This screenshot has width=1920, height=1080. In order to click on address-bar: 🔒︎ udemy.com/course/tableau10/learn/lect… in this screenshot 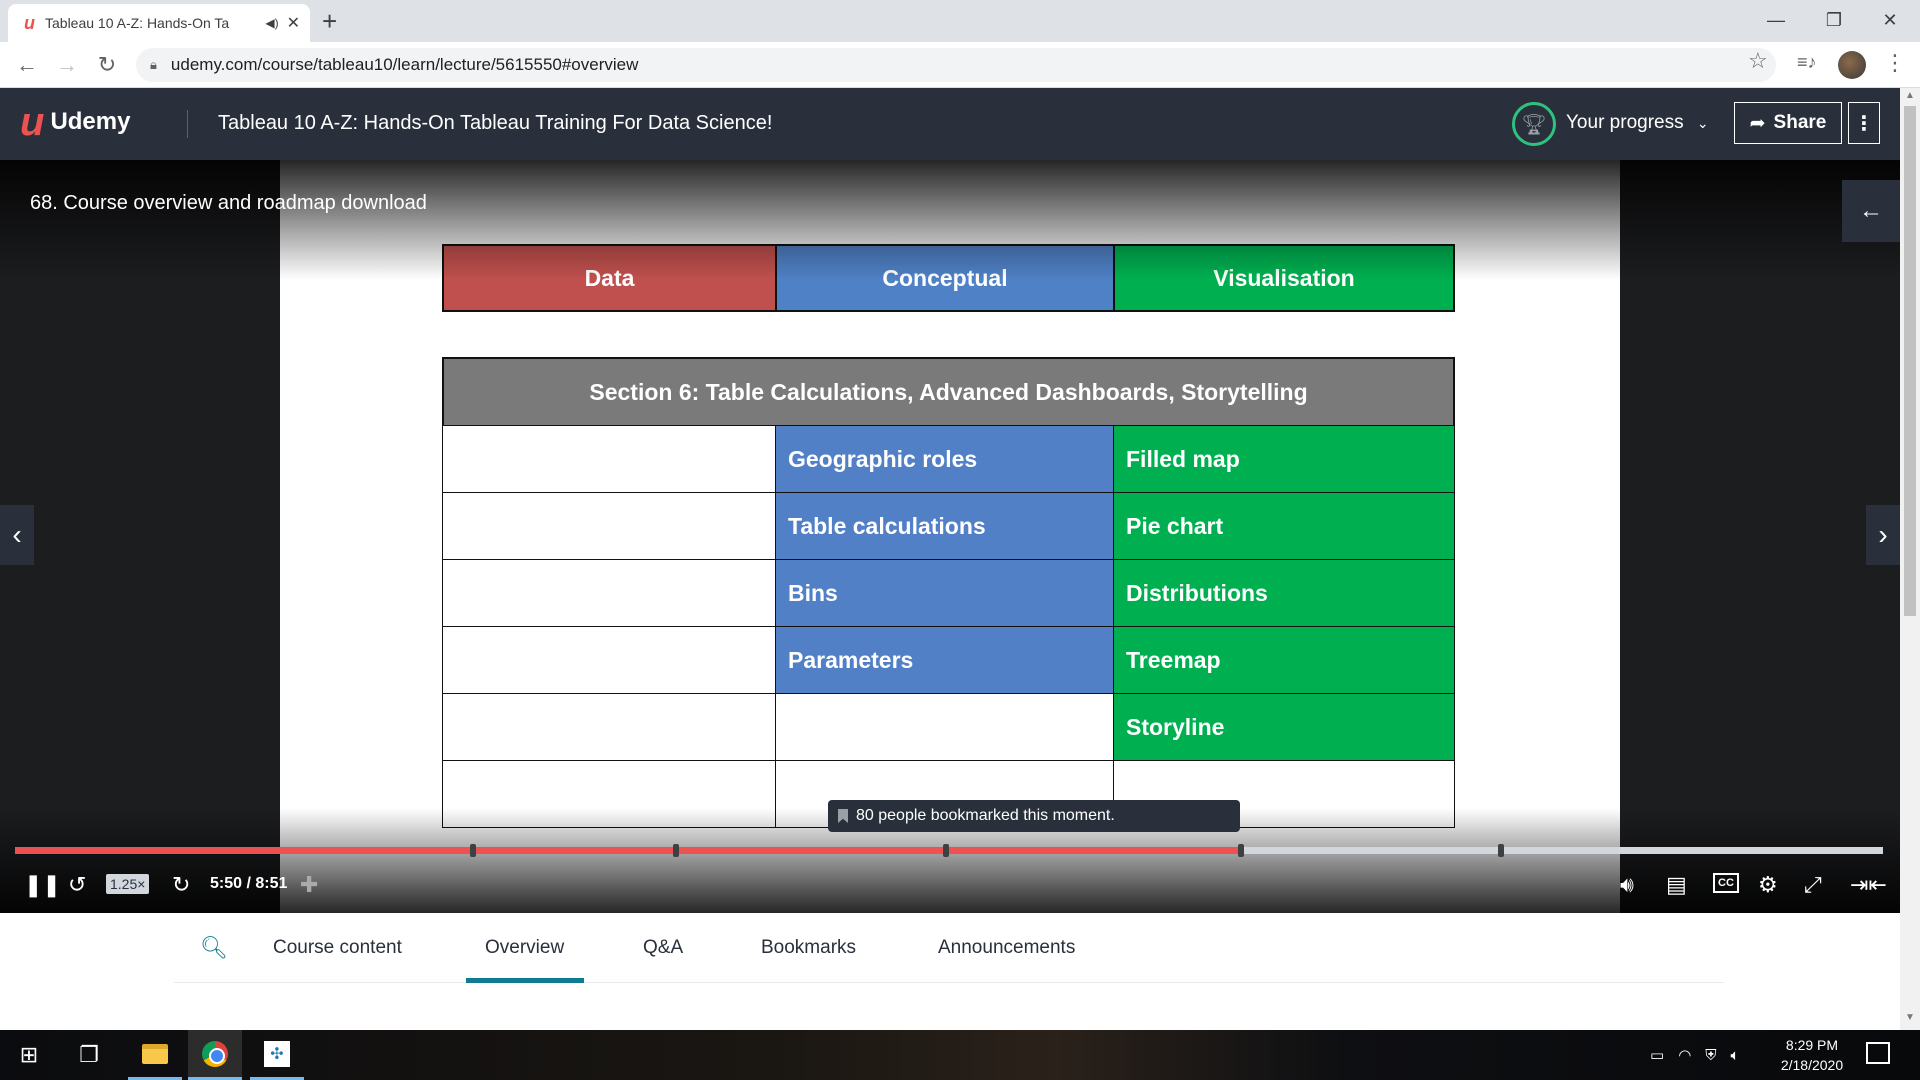, I will do `click(956, 65)`.